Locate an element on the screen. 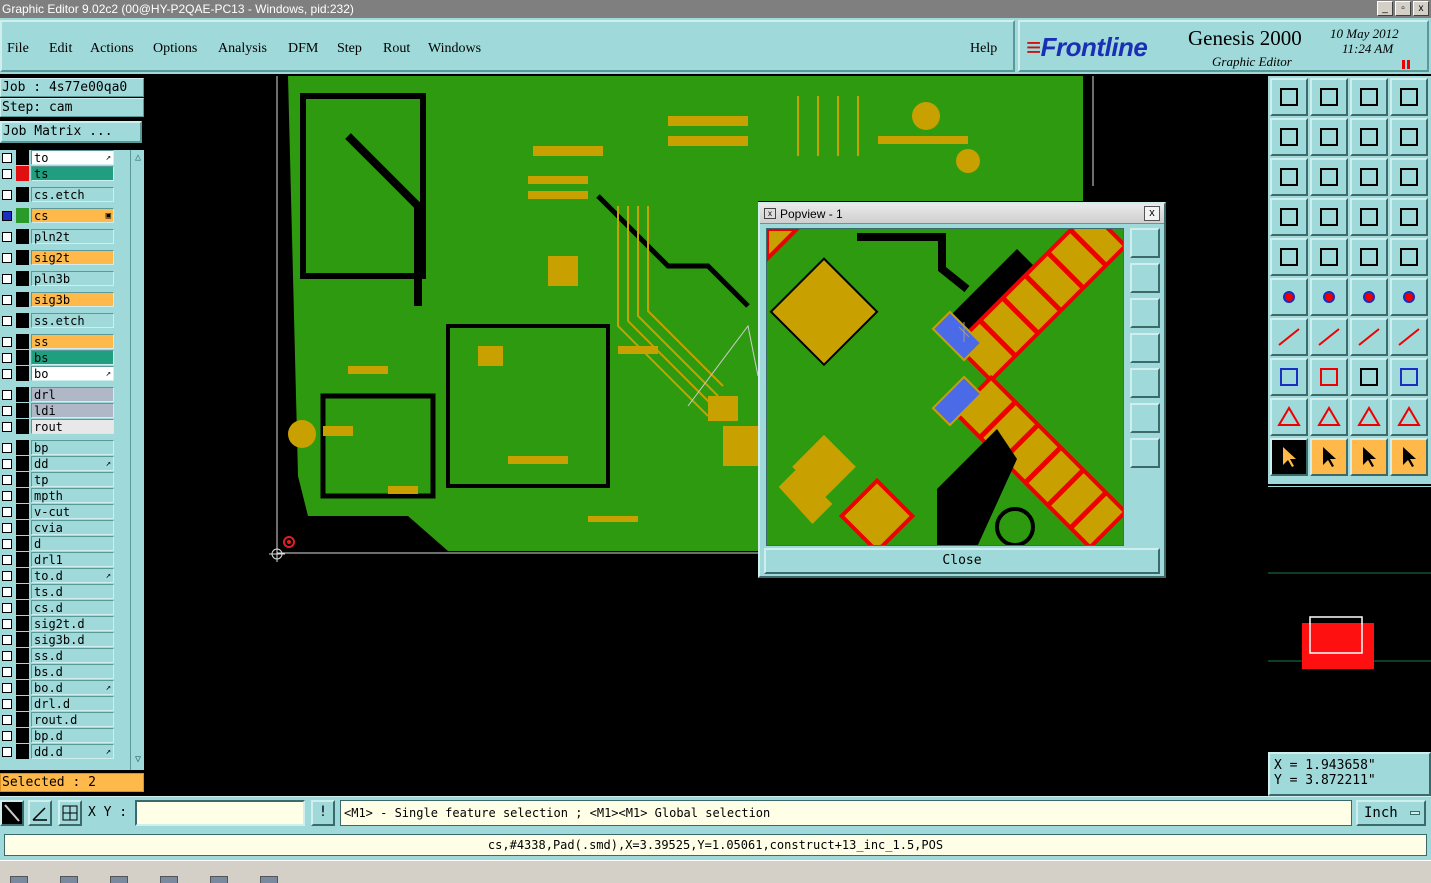  point-b-icon is located at coordinates (1409, 297).